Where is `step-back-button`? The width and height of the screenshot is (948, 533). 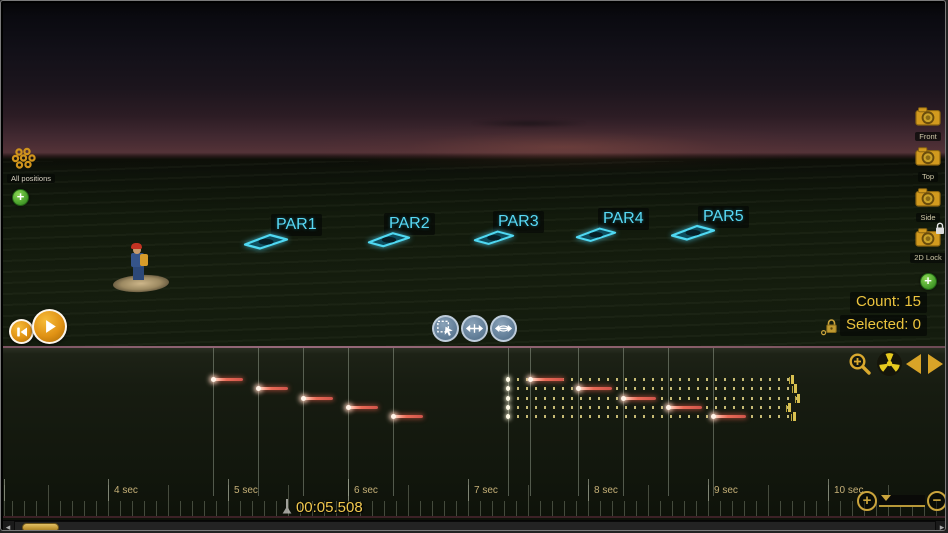 step-back-button is located at coordinates (913, 363).